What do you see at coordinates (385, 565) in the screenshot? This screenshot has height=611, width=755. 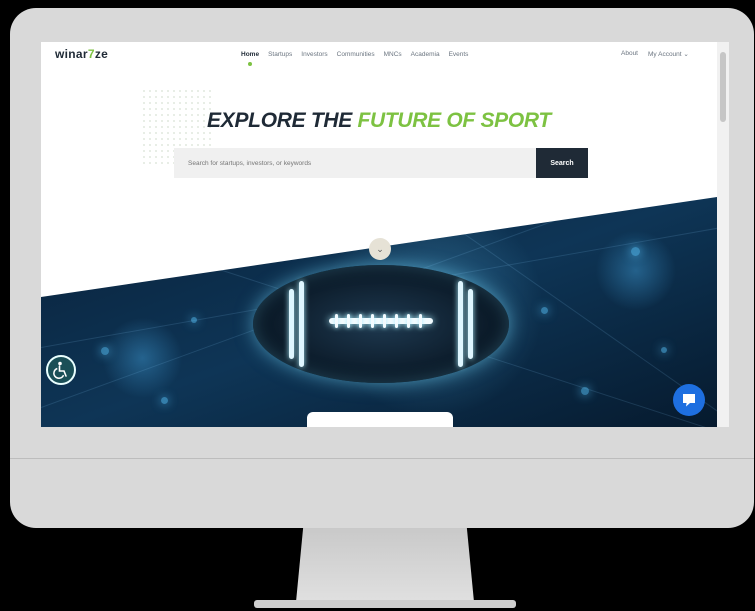 I see `monitor-stand` at bounding box center [385, 565].